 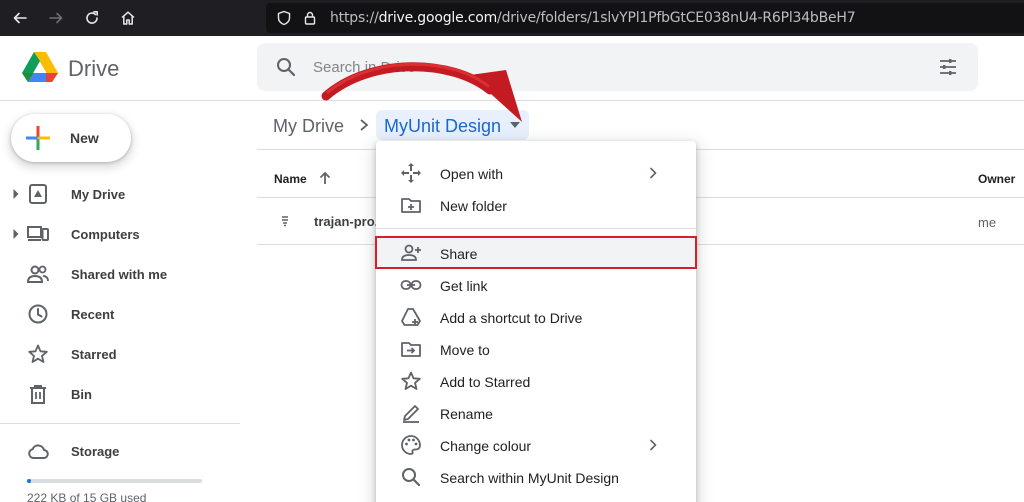 What do you see at coordinates (536, 252) in the screenshot?
I see `share-highlight-box` at bounding box center [536, 252].